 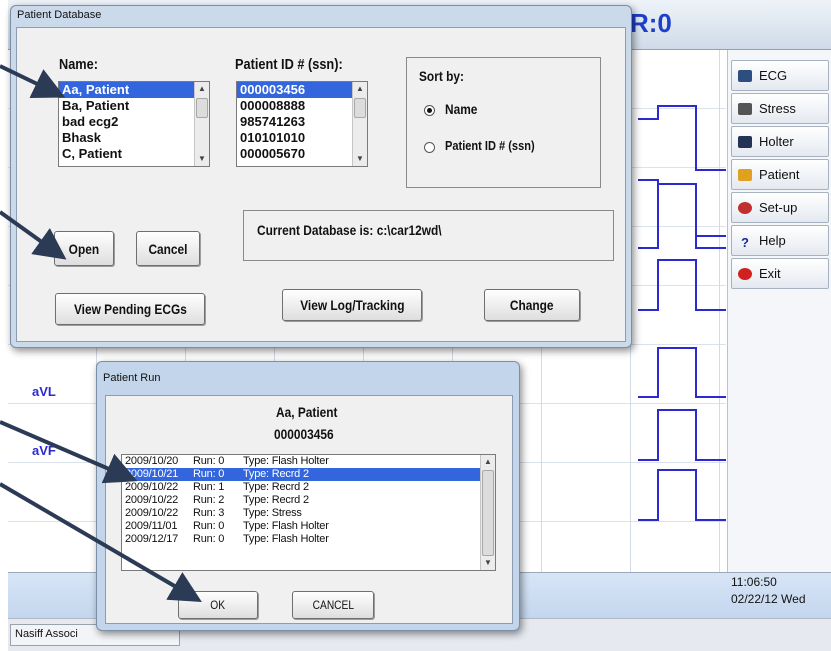 What do you see at coordinates (33, 235) in the screenshot?
I see `arrow-to-open-button` at bounding box center [33, 235].